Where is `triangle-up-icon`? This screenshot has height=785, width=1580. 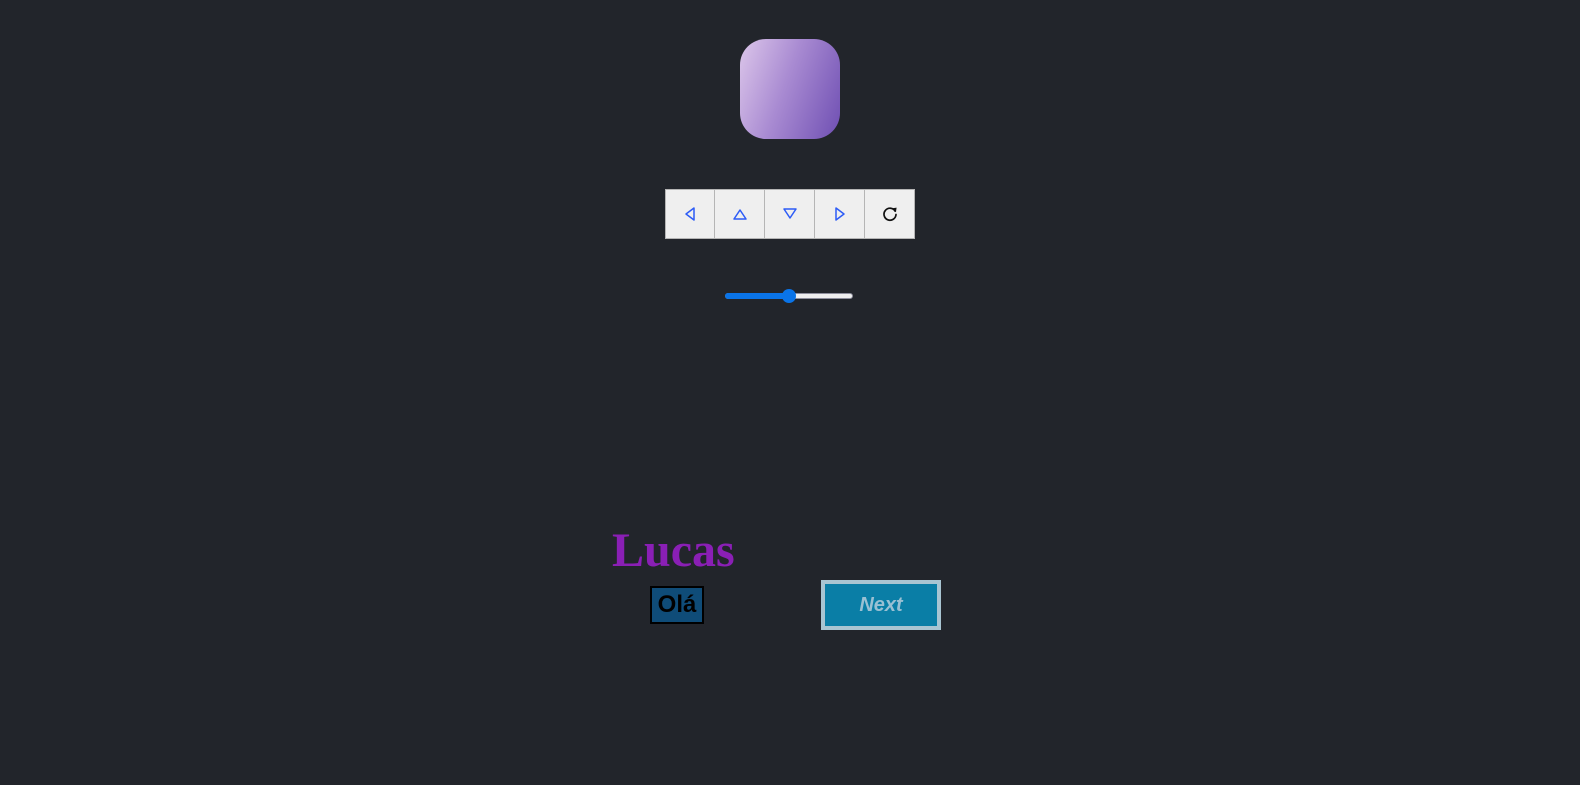 triangle-up-icon is located at coordinates (739, 214).